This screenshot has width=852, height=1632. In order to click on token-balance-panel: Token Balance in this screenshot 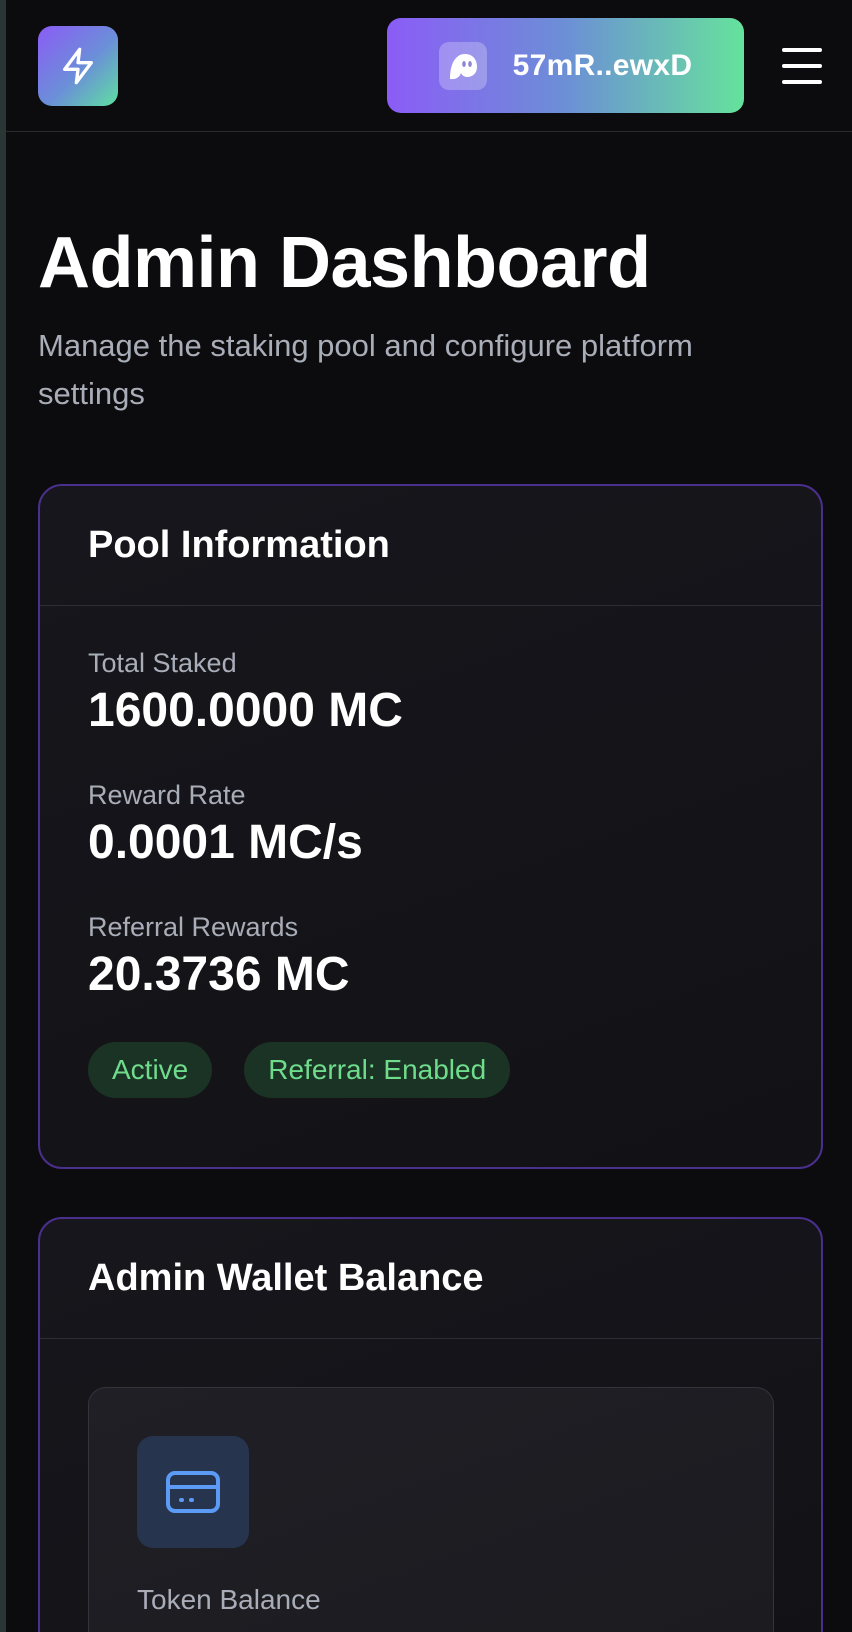, I will do `click(431, 1509)`.